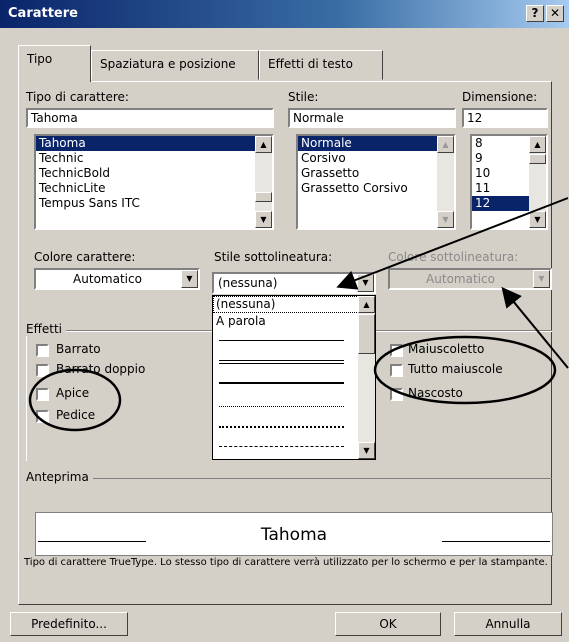  I want to click on underline-style-combo: (nessuna) ▼, so click(294, 283).